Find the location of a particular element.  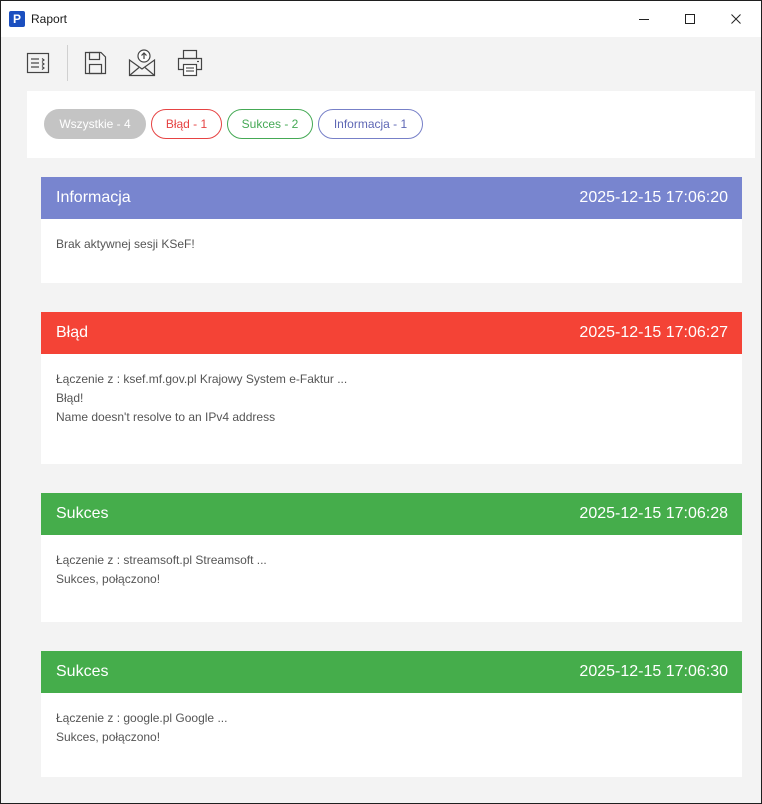

title-bar: P Raport is located at coordinates (381, 19).